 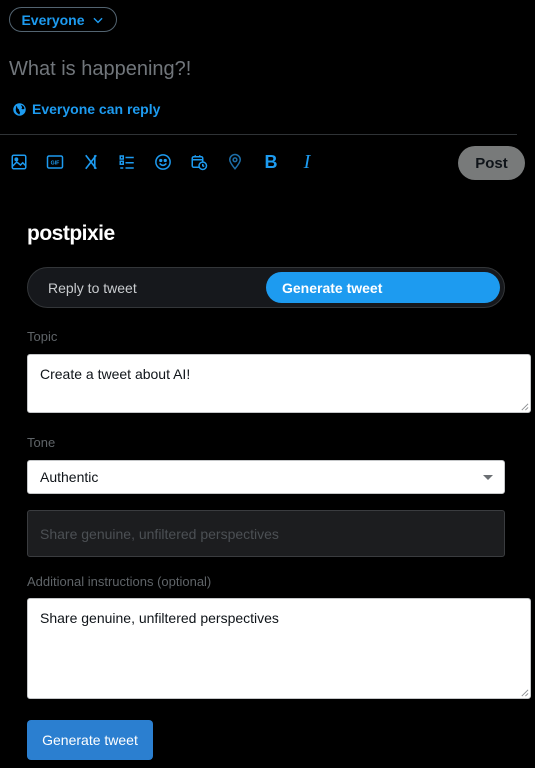 What do you see at coordinates (91, 162) in the screenshot?
I see `grok-icon` at bounding box center [91, 162].